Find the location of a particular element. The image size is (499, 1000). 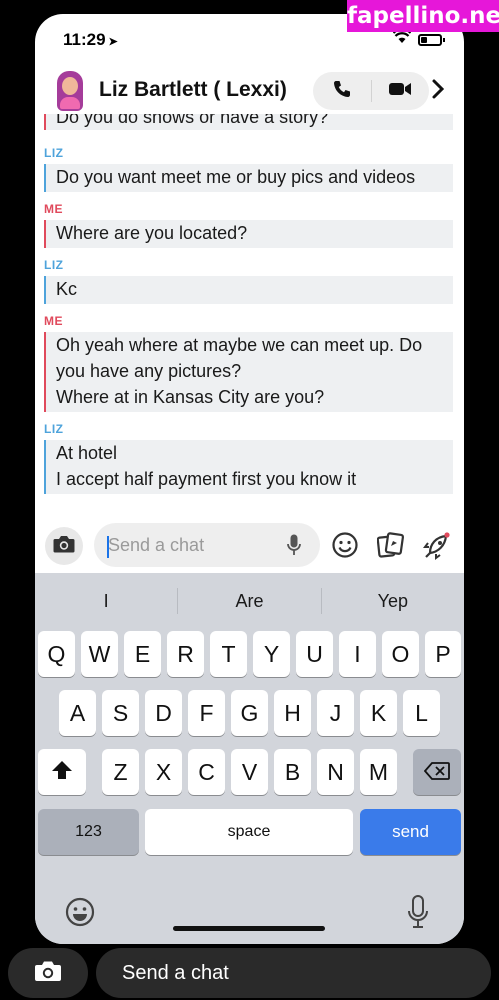

emoji-icon is located at coordinates (345, 547).